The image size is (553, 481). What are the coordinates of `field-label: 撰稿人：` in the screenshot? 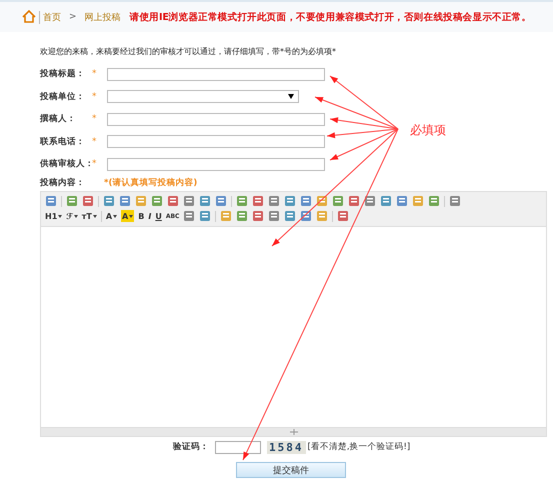 It's located at (58, 119).